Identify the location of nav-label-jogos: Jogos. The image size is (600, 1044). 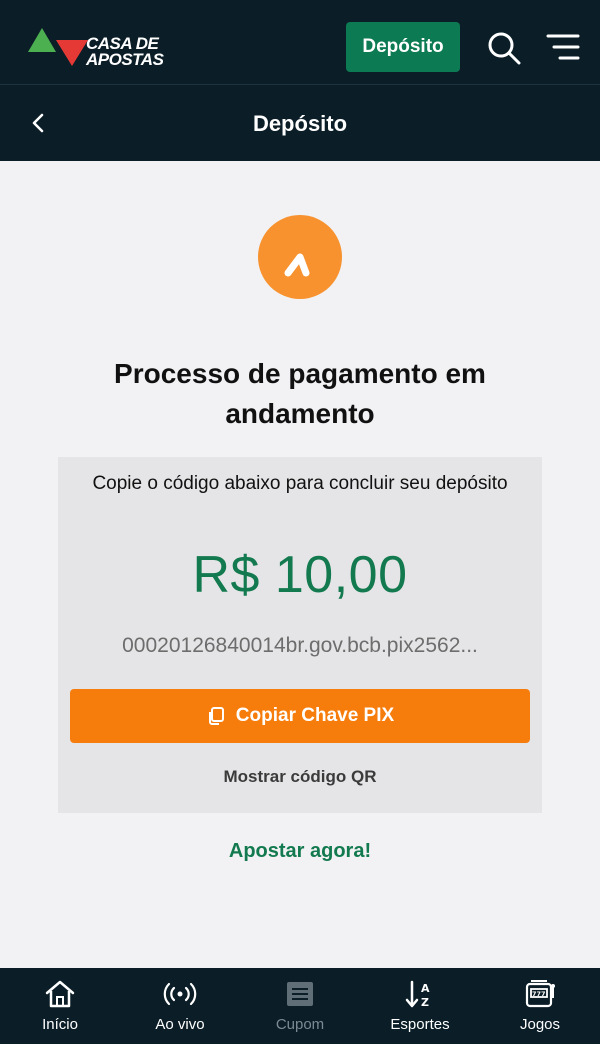
(540, 1024).